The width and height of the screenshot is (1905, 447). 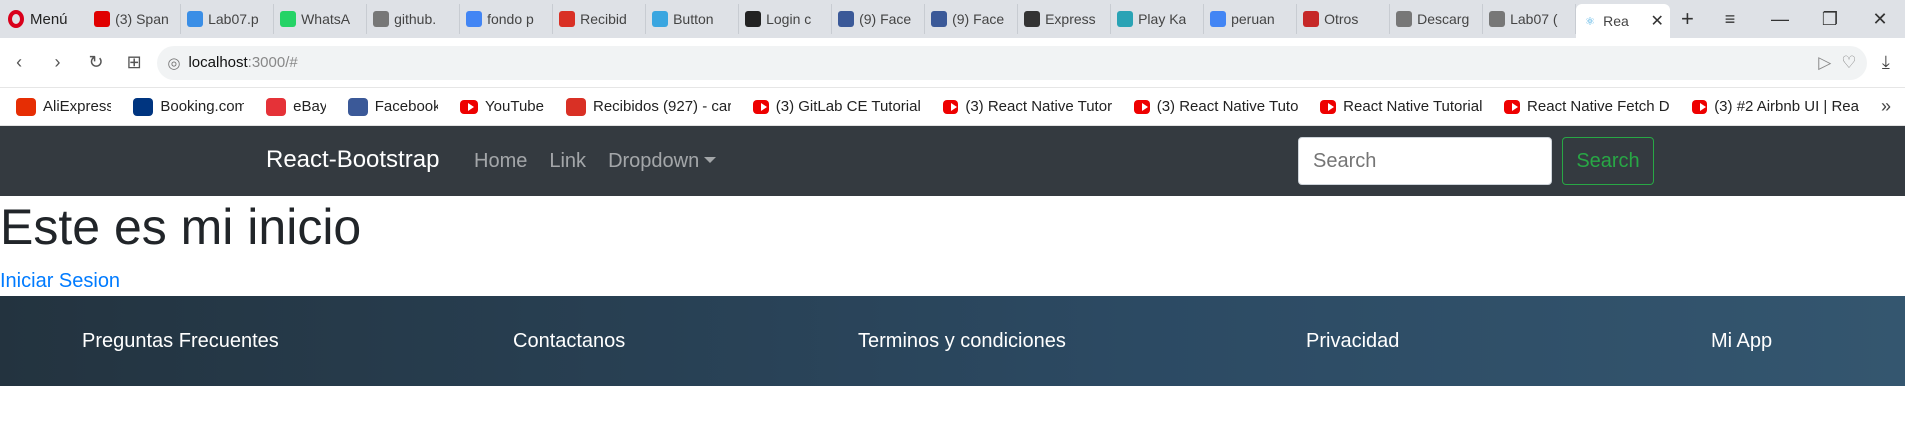 I want to click on address-bar: ‹ › ↻ ⊞ ◎ localhost:3000/# ▷ ♡ ⤓, so click(x=952, y=63).